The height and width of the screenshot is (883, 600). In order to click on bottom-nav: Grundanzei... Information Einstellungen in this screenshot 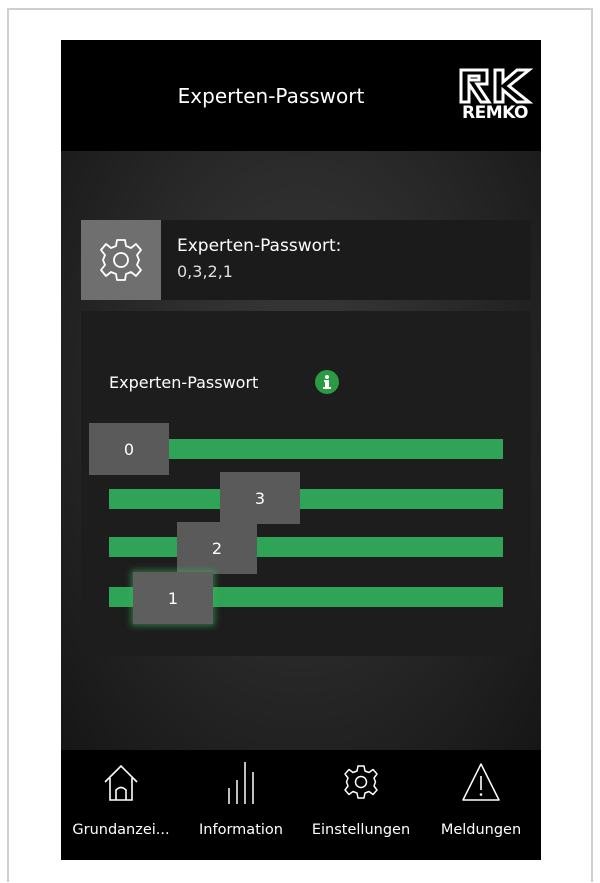, I will do `click(301, 805)`.